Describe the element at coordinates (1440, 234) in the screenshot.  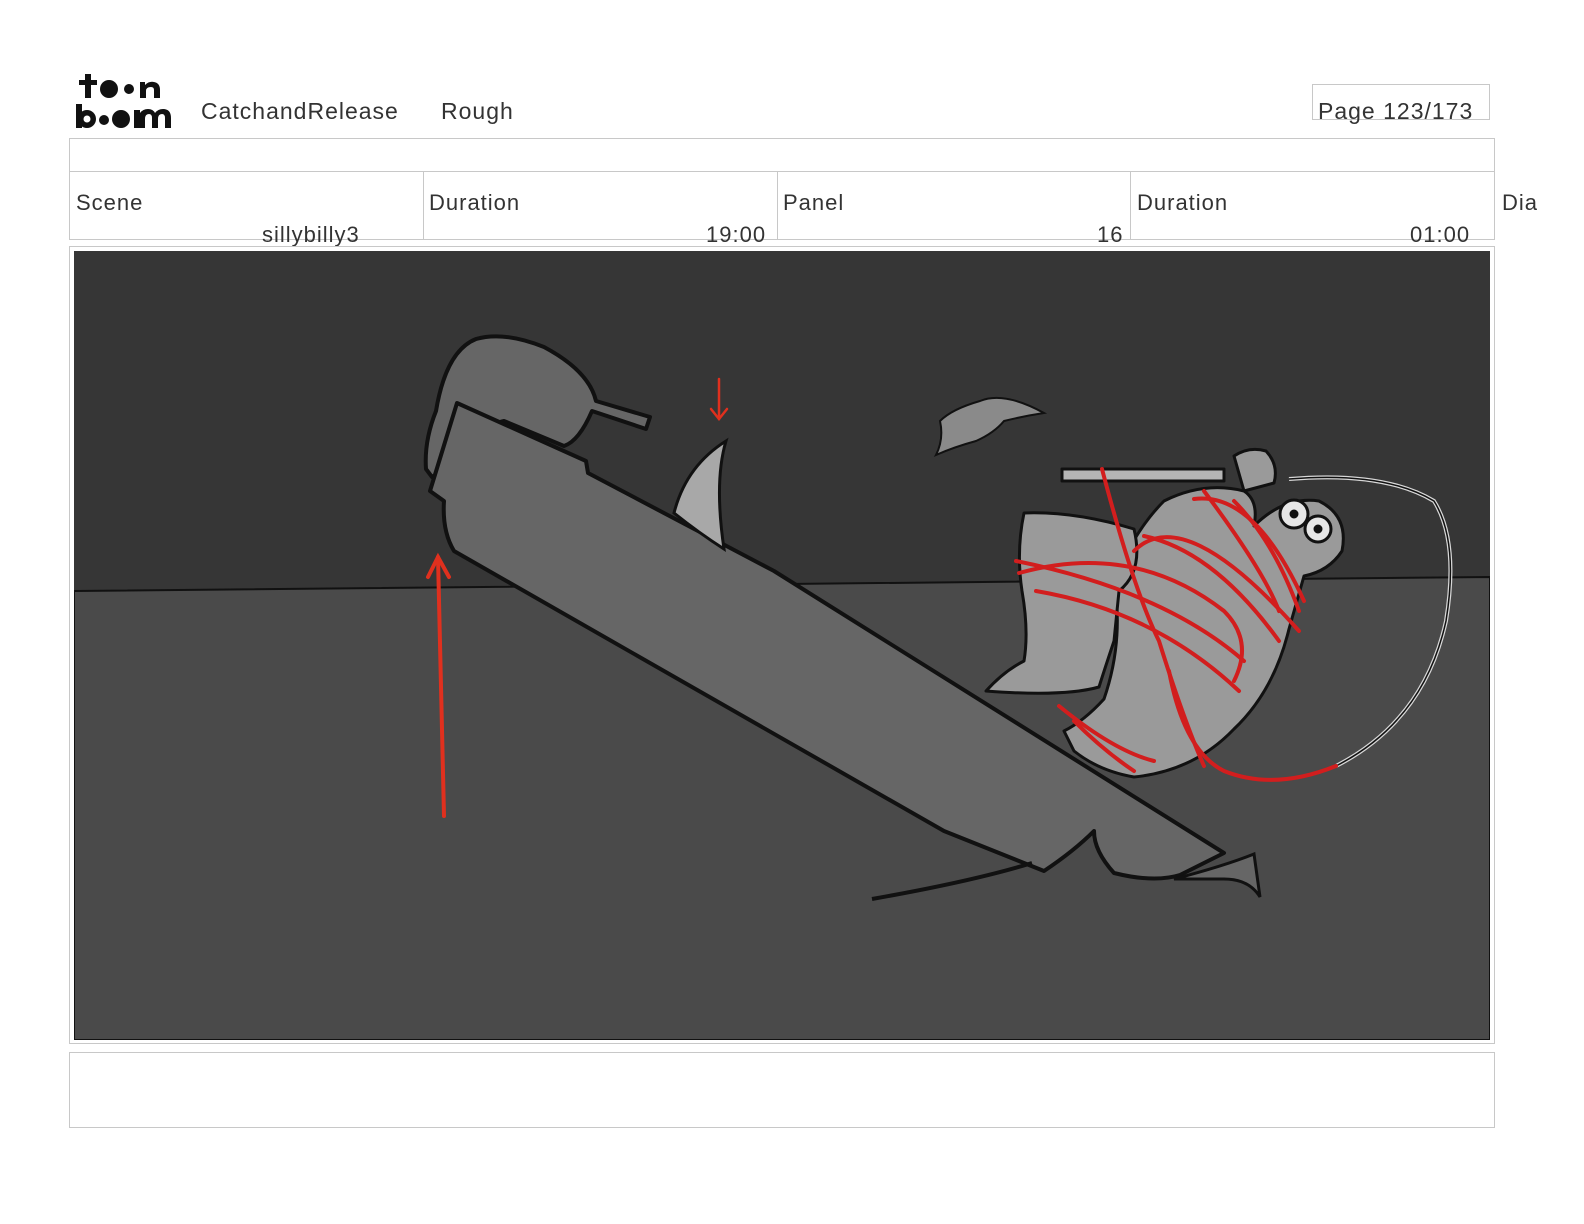
I see `panel-duration-value: 01:00` at that location.